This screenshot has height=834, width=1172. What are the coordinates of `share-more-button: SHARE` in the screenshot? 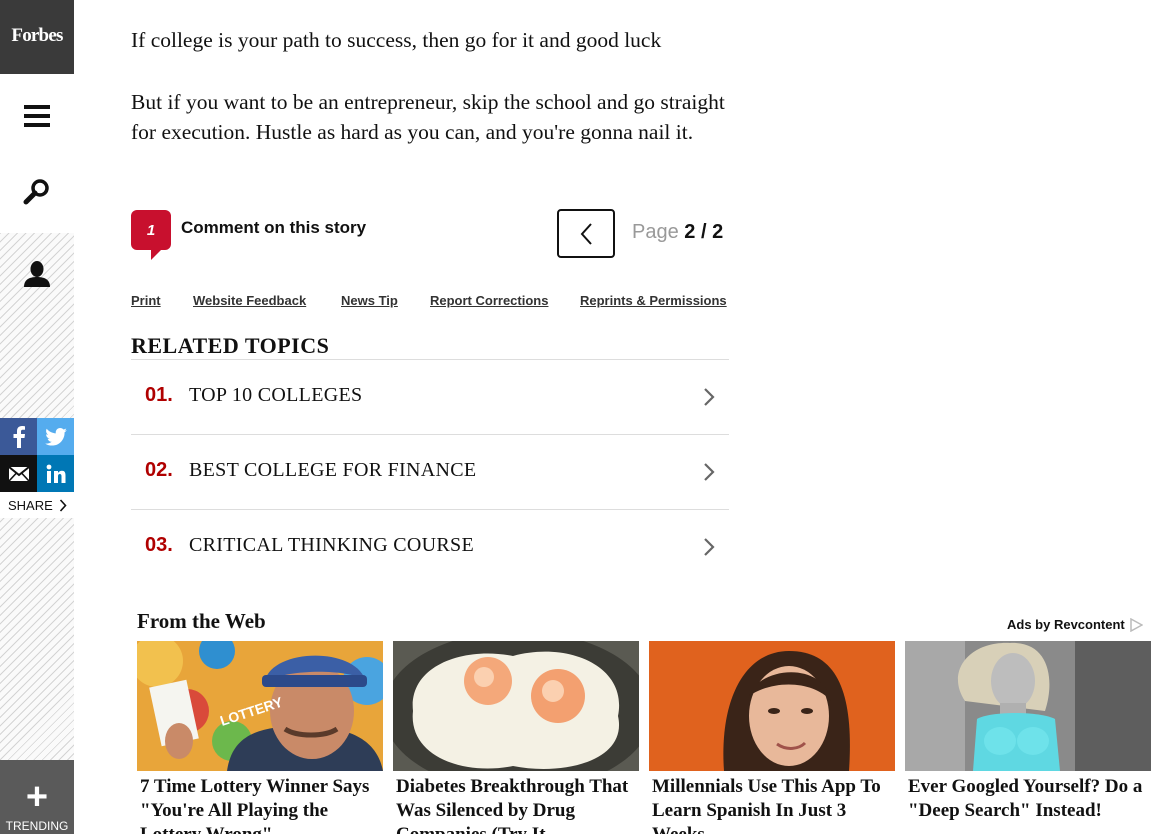 It's located at (37, 505).